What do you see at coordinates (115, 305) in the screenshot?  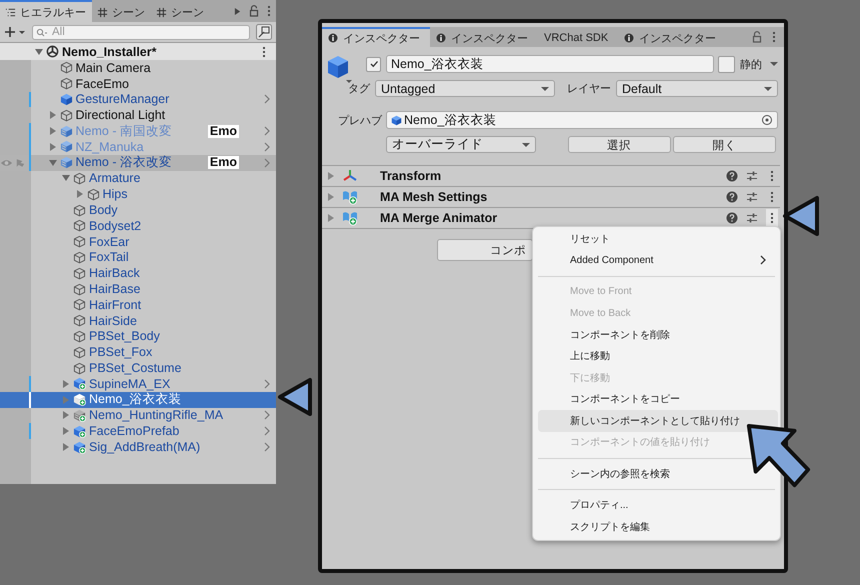 I see `object-name: HairFront` at bounding box center [115, 305].